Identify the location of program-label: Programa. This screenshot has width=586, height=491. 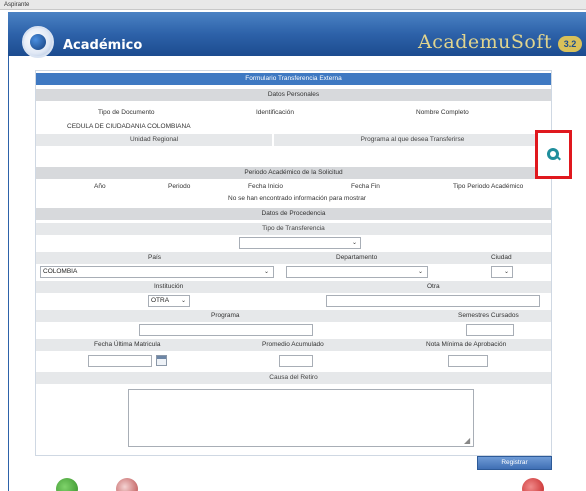
(225, 315).